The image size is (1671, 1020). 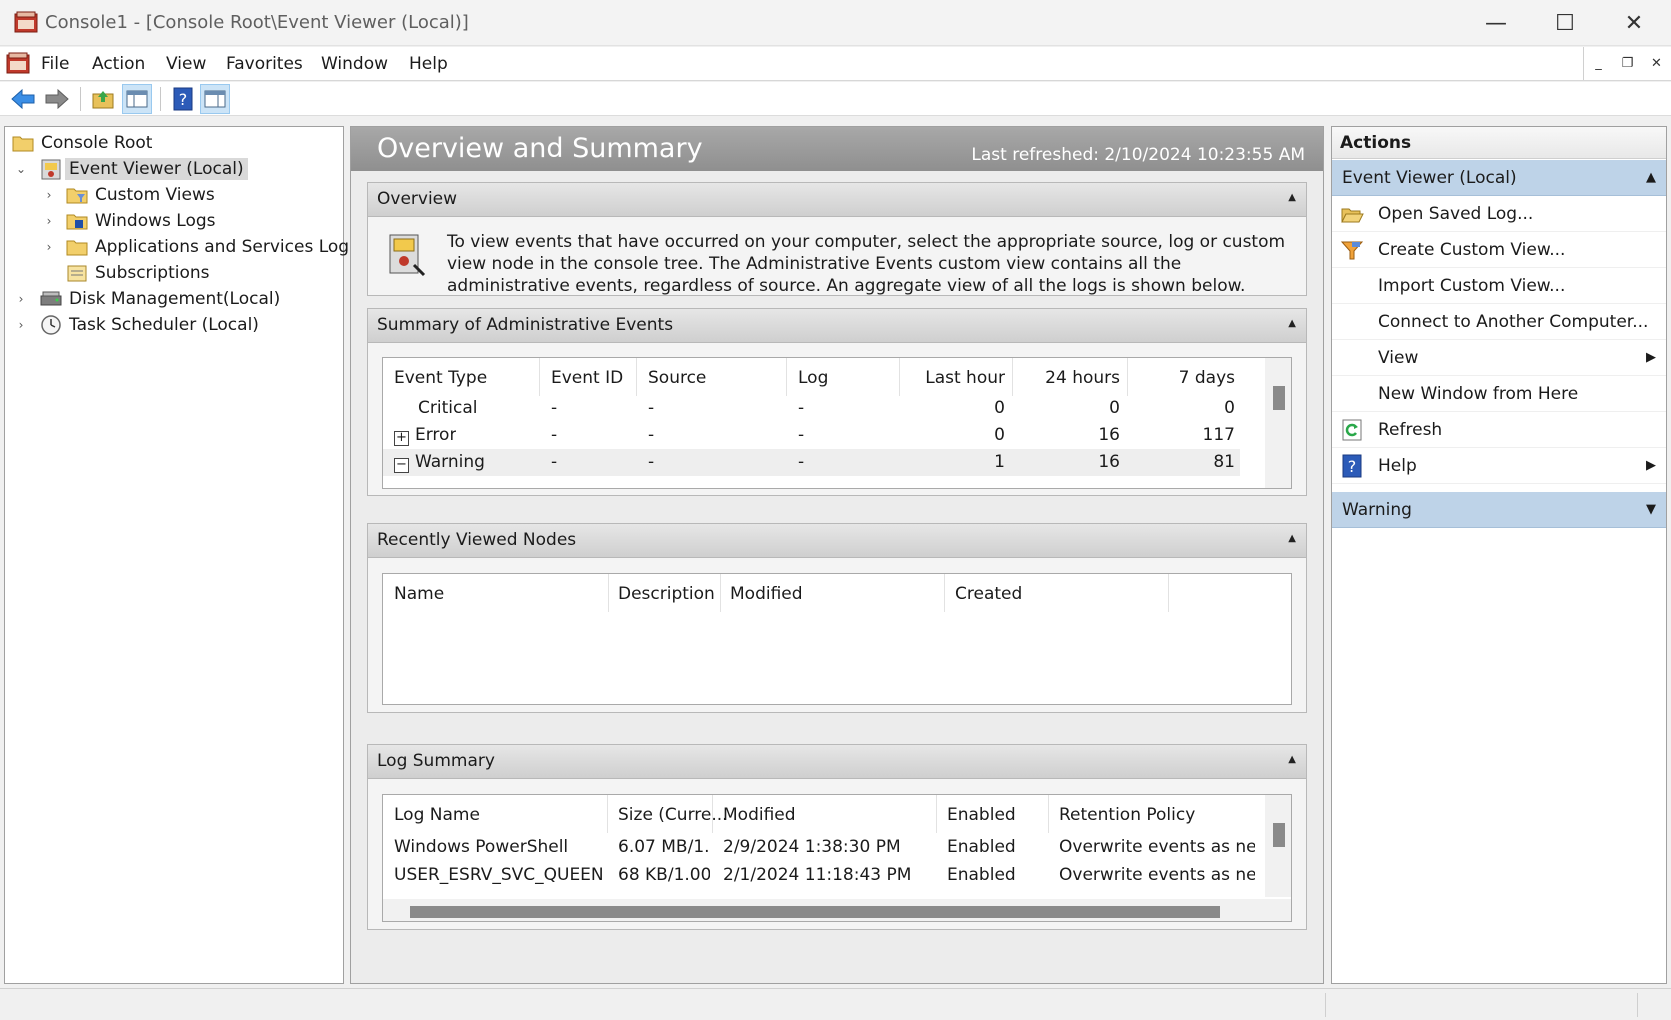 I want to click on tree-node-event-viewer: ⌄ Event Viewer (Local), so click(x=130, y=169).